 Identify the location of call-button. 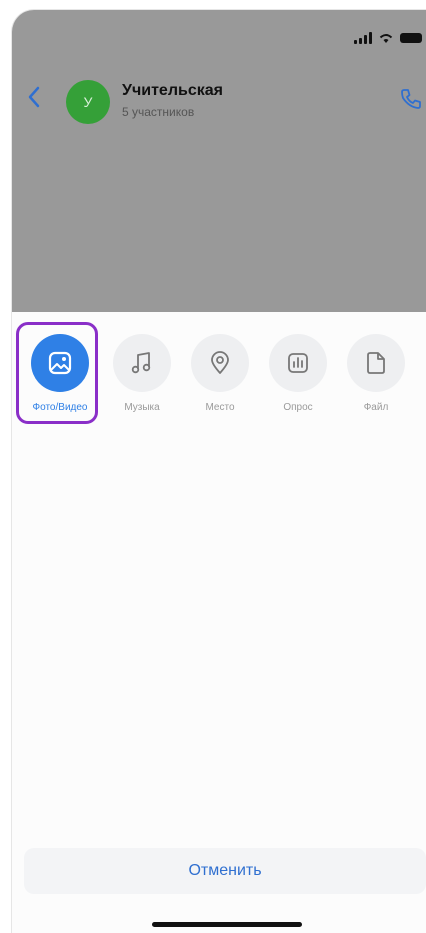
(411, 99).